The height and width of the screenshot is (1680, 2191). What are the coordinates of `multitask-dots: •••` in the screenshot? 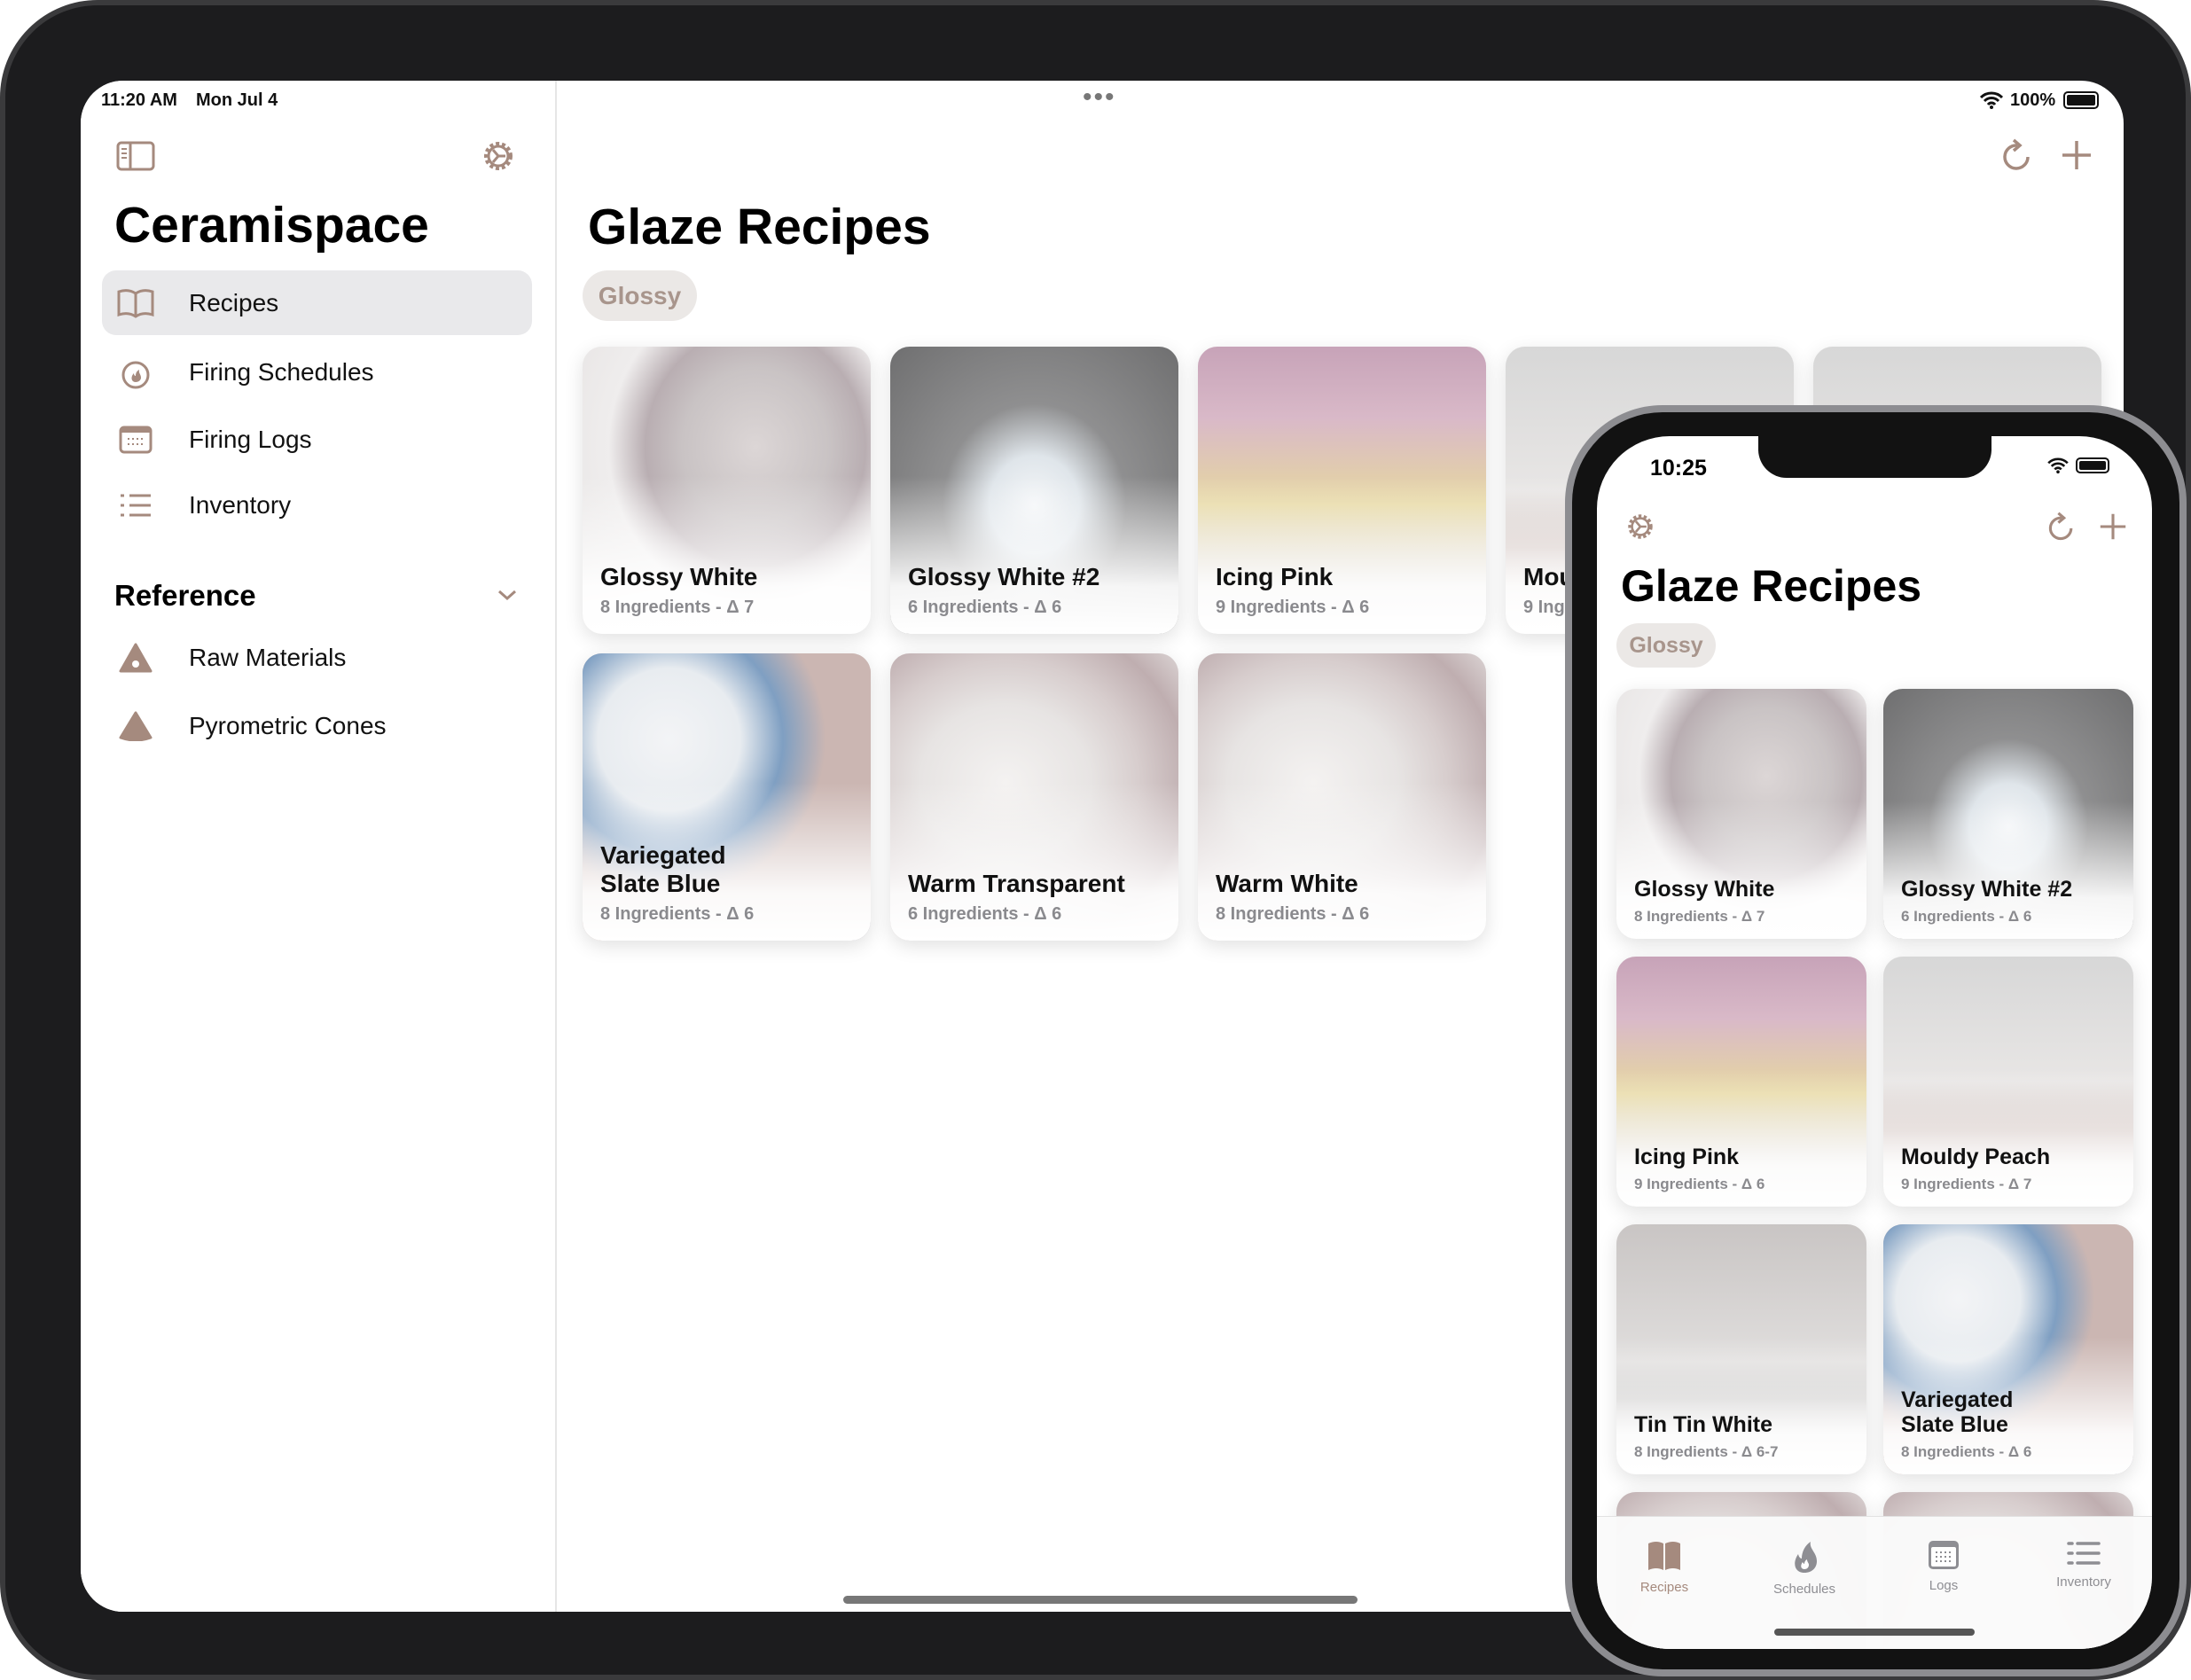 It's located at (1100, 97).